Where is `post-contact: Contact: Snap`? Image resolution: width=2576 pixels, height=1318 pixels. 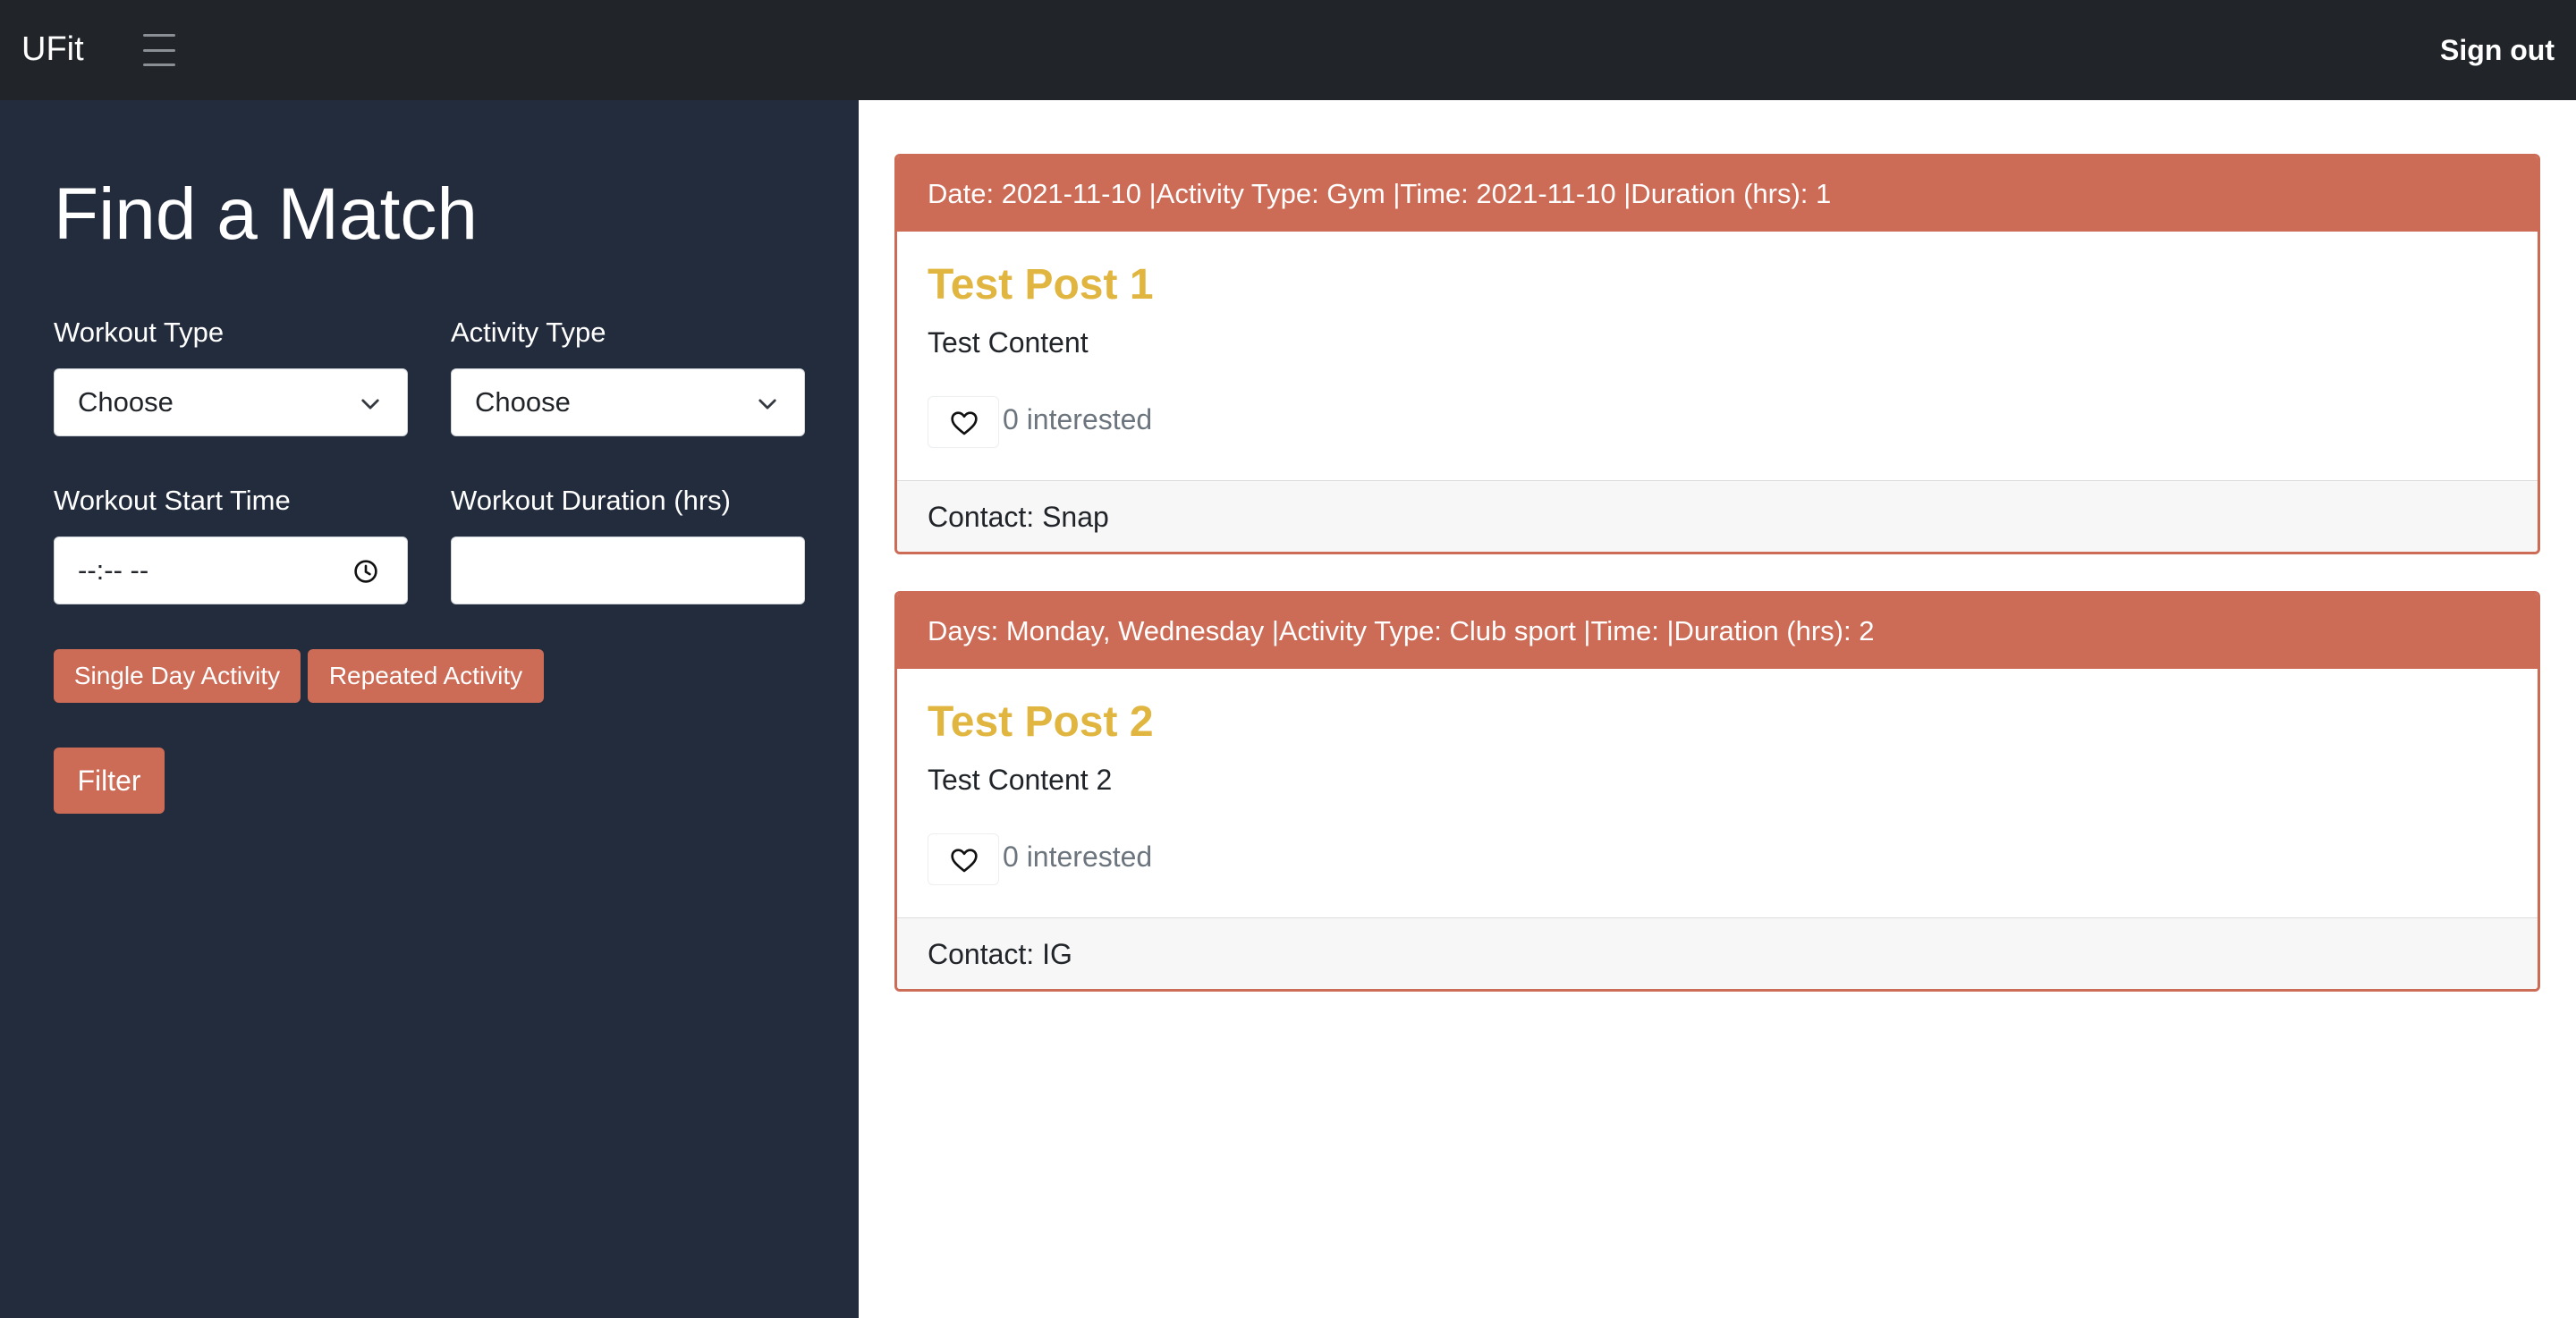 post-contact: Contact: Snap is located at coordinates (1717, 516).